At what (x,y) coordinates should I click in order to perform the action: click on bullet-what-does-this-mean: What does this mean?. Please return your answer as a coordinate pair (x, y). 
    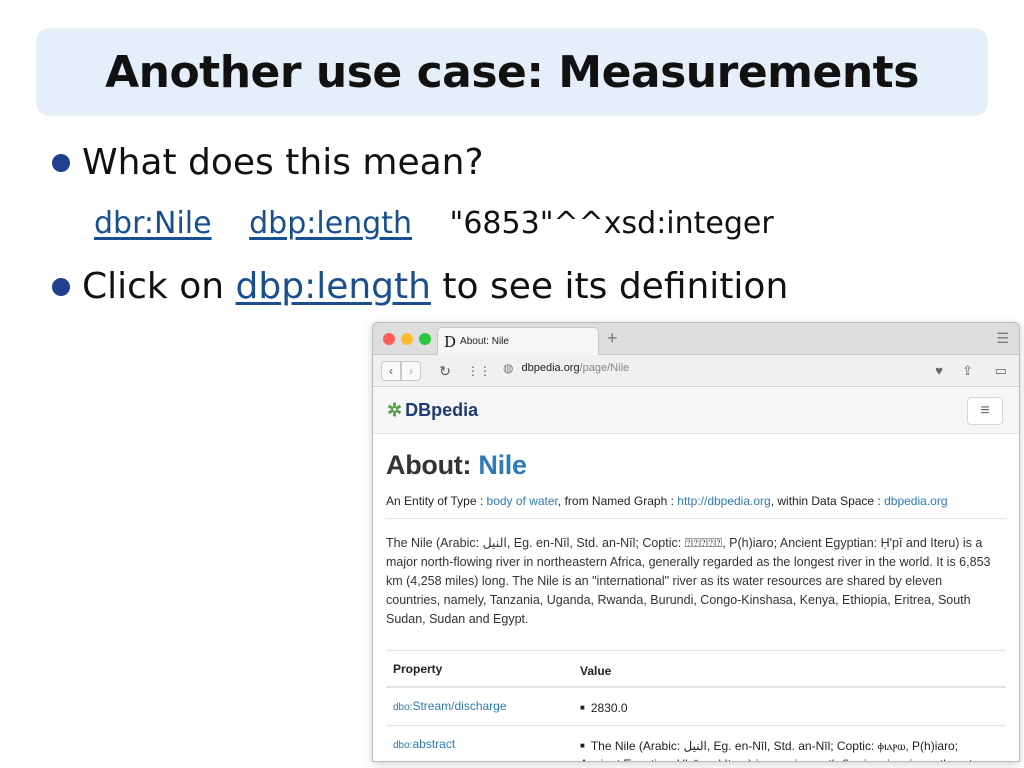
    Looking at the image, I should click on (268, 162).